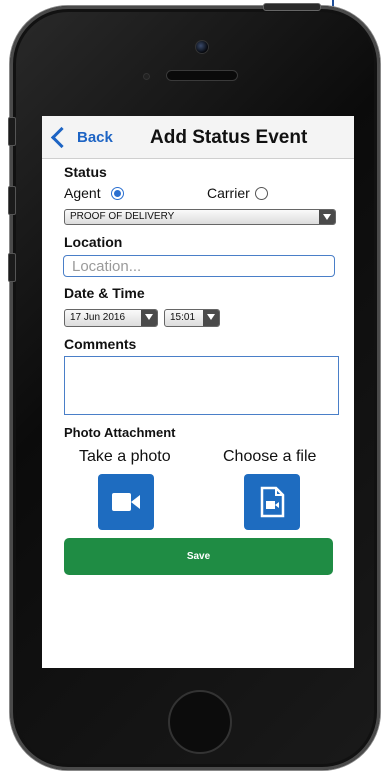  I want to click on chevron-left-icon, so click(61, 137).